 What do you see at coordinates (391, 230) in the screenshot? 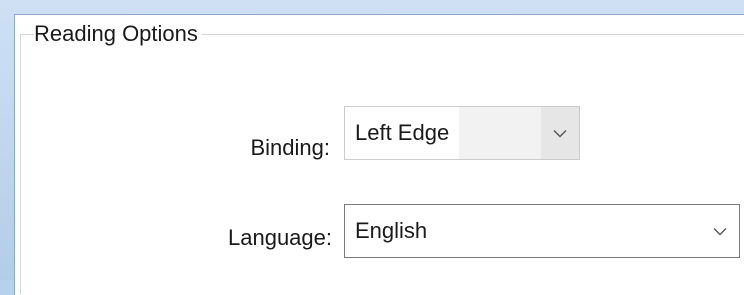
I see `language-selected-value: English` at bounding box center [391, 230].